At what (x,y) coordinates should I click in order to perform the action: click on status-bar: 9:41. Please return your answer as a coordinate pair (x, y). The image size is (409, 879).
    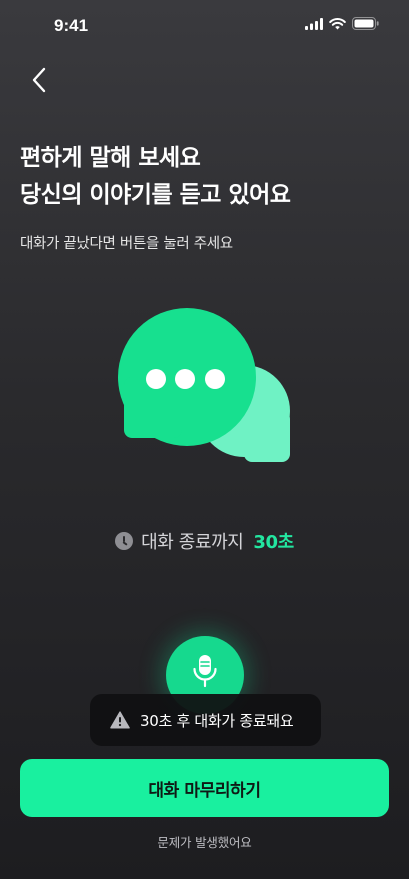
    Looking at the image, I should click on (204, 25).